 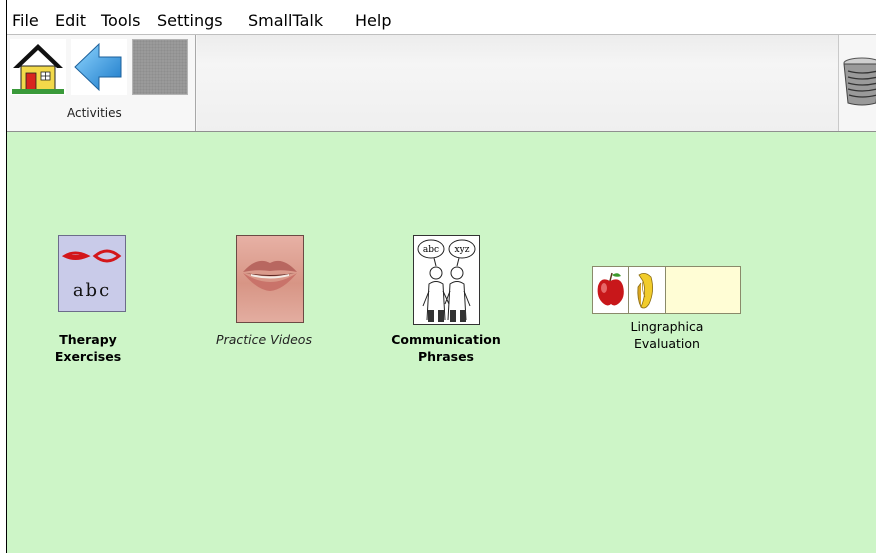 What do you see at coordinates (666, 290) in the screenshot?
I see `lingraphica-evaluation-image` at bounding box center [666, 290].